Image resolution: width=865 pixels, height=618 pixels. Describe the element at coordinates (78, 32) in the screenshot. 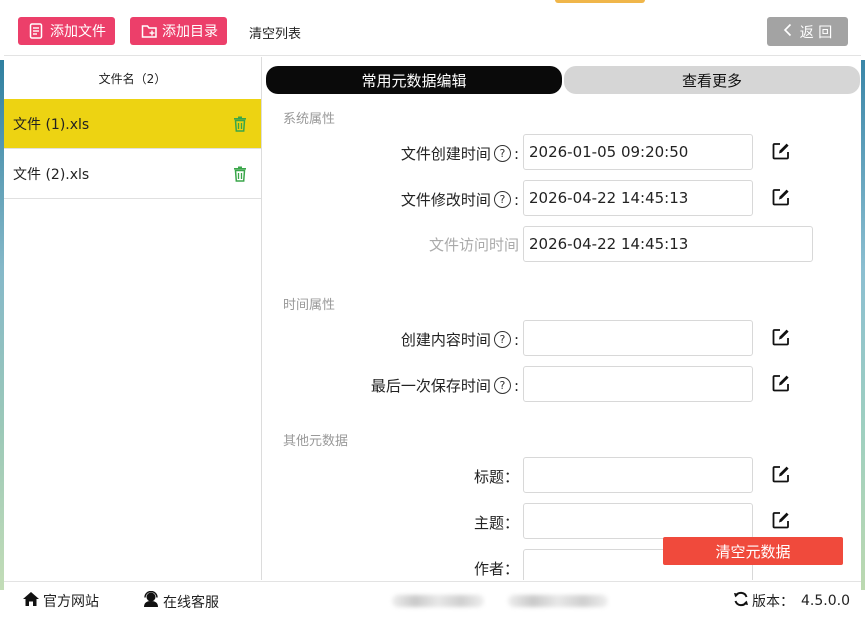

I see `add-file-label: 添加文件` at that location.